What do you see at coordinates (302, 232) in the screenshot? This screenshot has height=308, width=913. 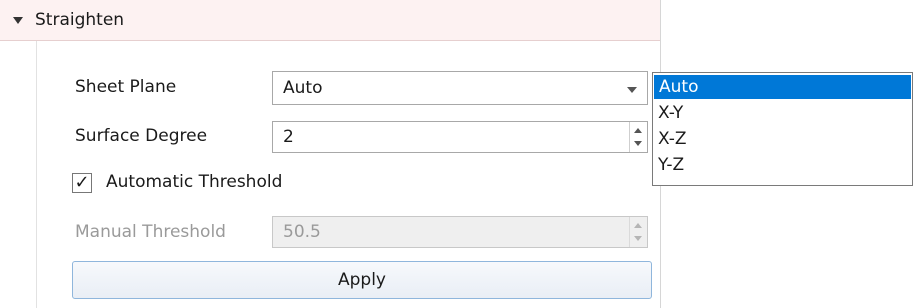 I see `manual-threshold-value: 50.5` at bounding box center [302, 232].